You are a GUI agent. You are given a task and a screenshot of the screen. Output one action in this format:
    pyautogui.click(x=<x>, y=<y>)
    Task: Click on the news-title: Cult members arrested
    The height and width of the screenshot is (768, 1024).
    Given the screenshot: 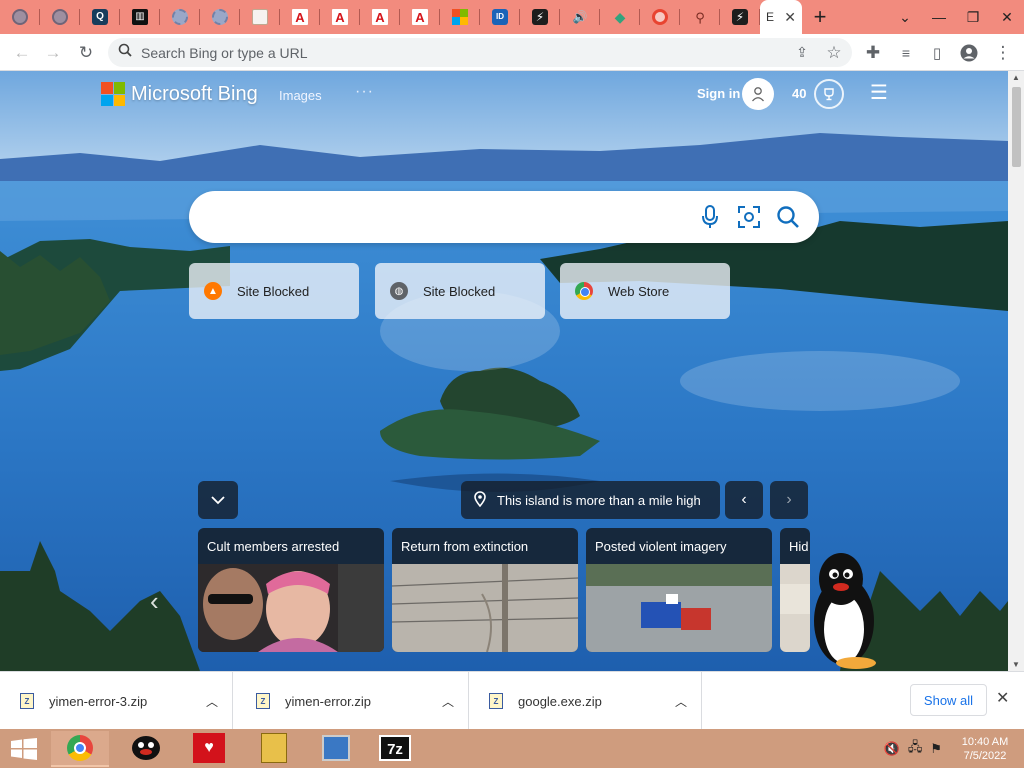 What is the action you would take?
    pyautogui.click(x=273, y=546)
    